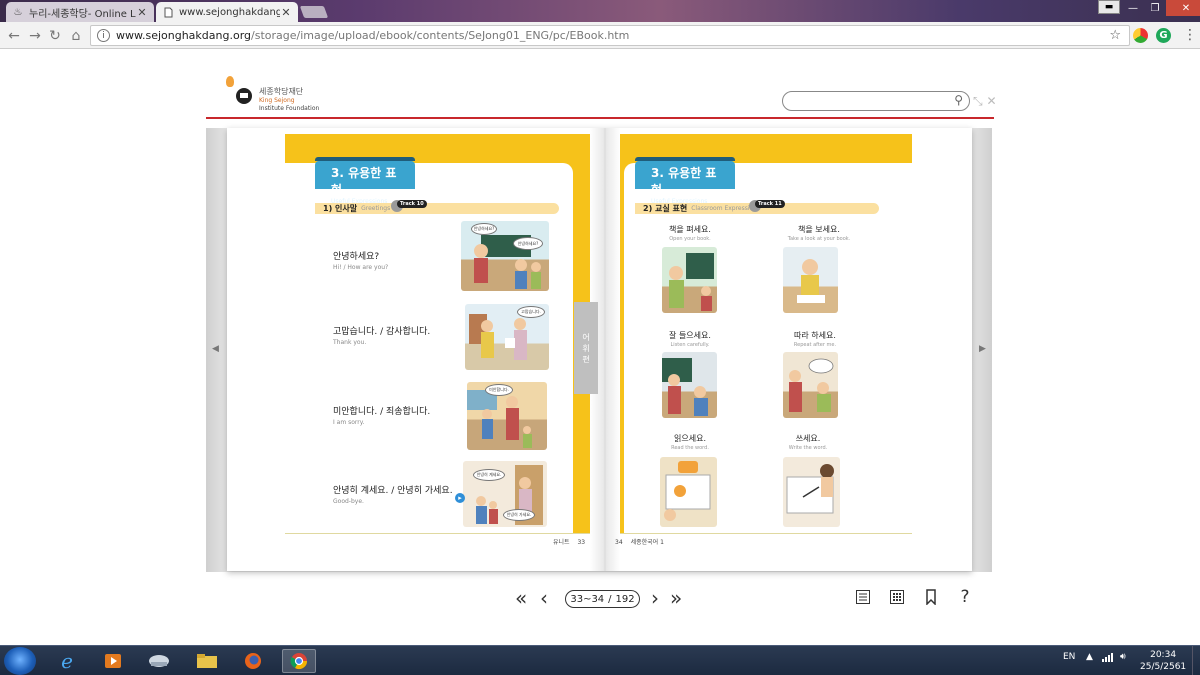 Image resolution: width=1200 pixels, height=675 pixels. I want to click on fullscreen-icon: ⤡, so click(978, 101).